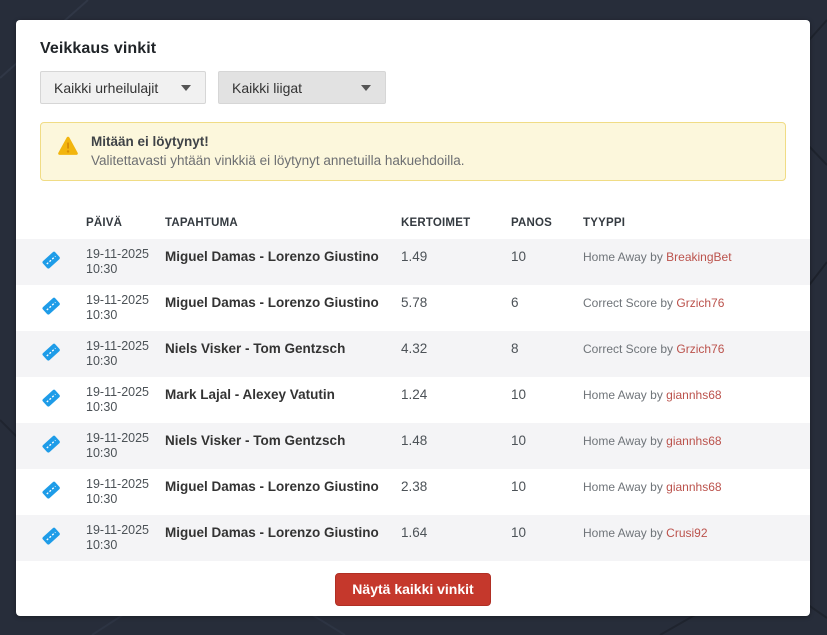 The width and height of the screenshot is (827, 635). What do you see at coordinates (515, 348) in the screenshot?
I see `tip-stake: 8` at bounding box center [515, 348].